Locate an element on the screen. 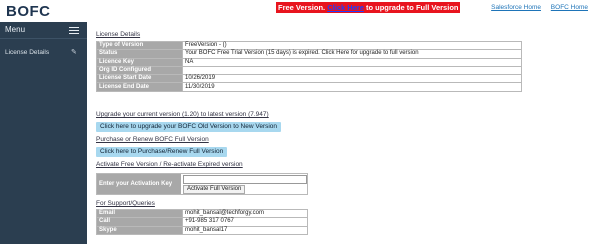  row-key: Status is located at coordinates (139, 54).